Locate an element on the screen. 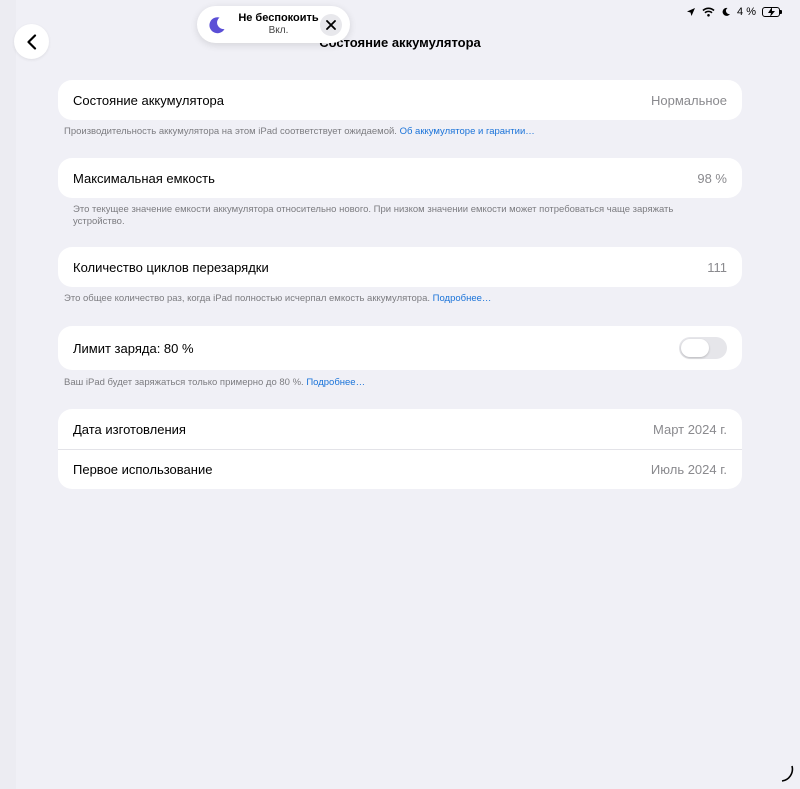  location-icon is located at coordinates (691, 12).